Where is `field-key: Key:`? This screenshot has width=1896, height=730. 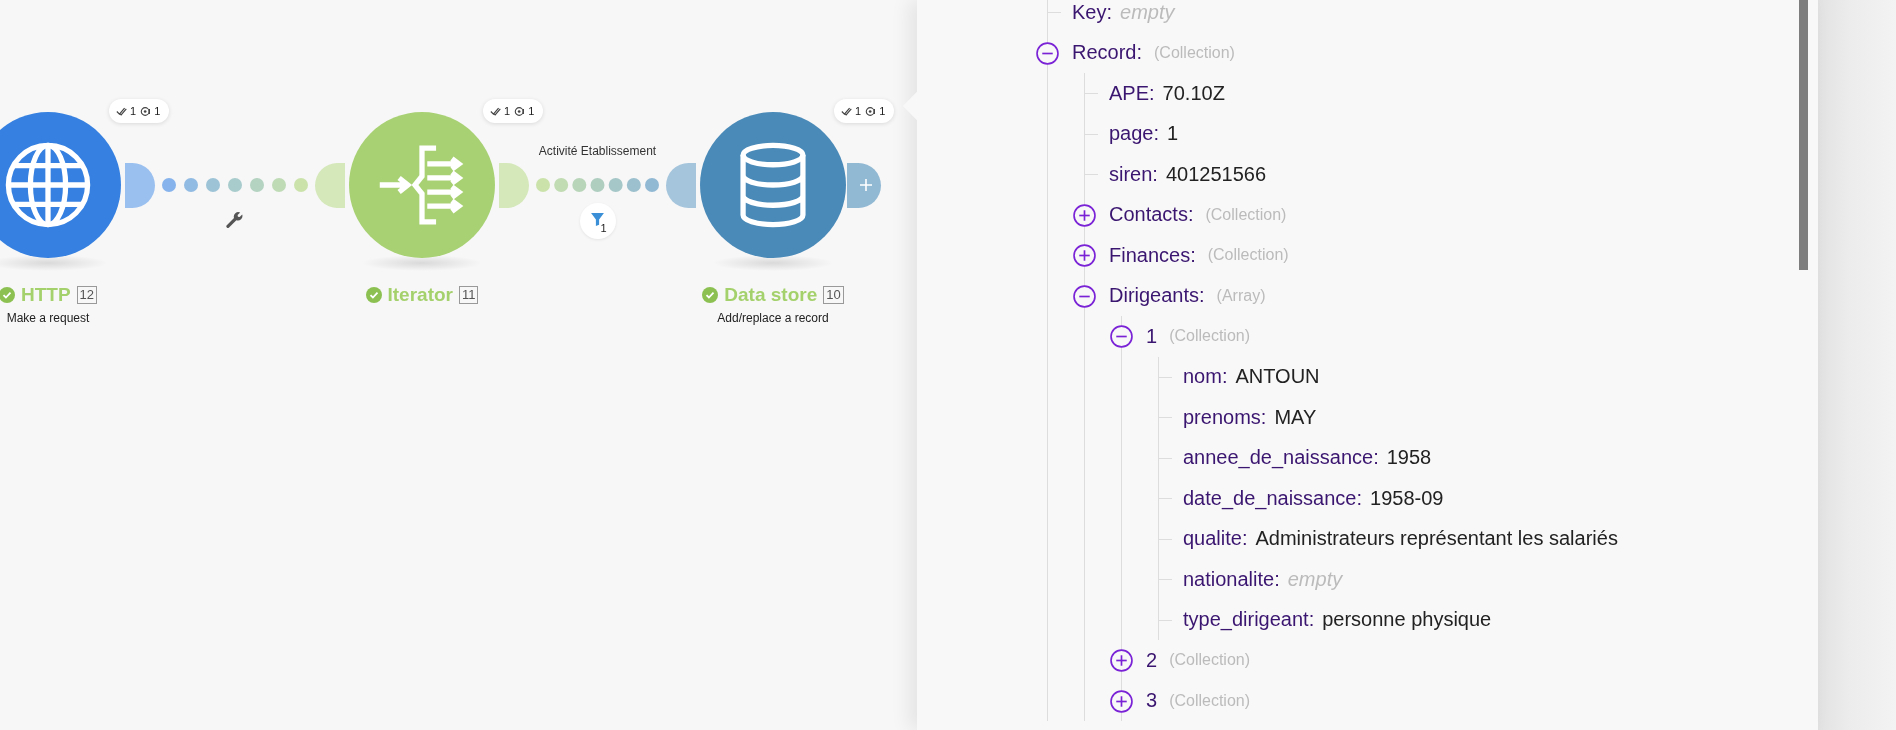 field-key: Key: is located at coordinates (1092, 12).